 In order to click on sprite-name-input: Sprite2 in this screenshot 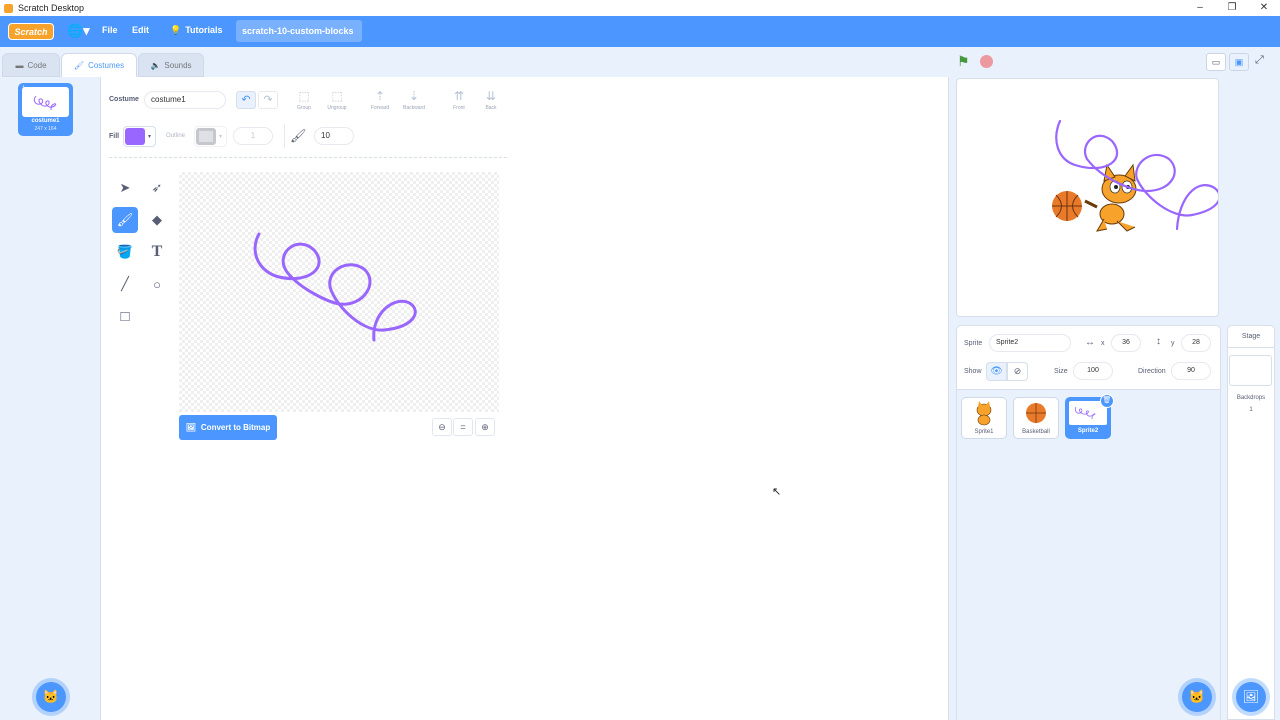, I will do `click(1030, 343)`.